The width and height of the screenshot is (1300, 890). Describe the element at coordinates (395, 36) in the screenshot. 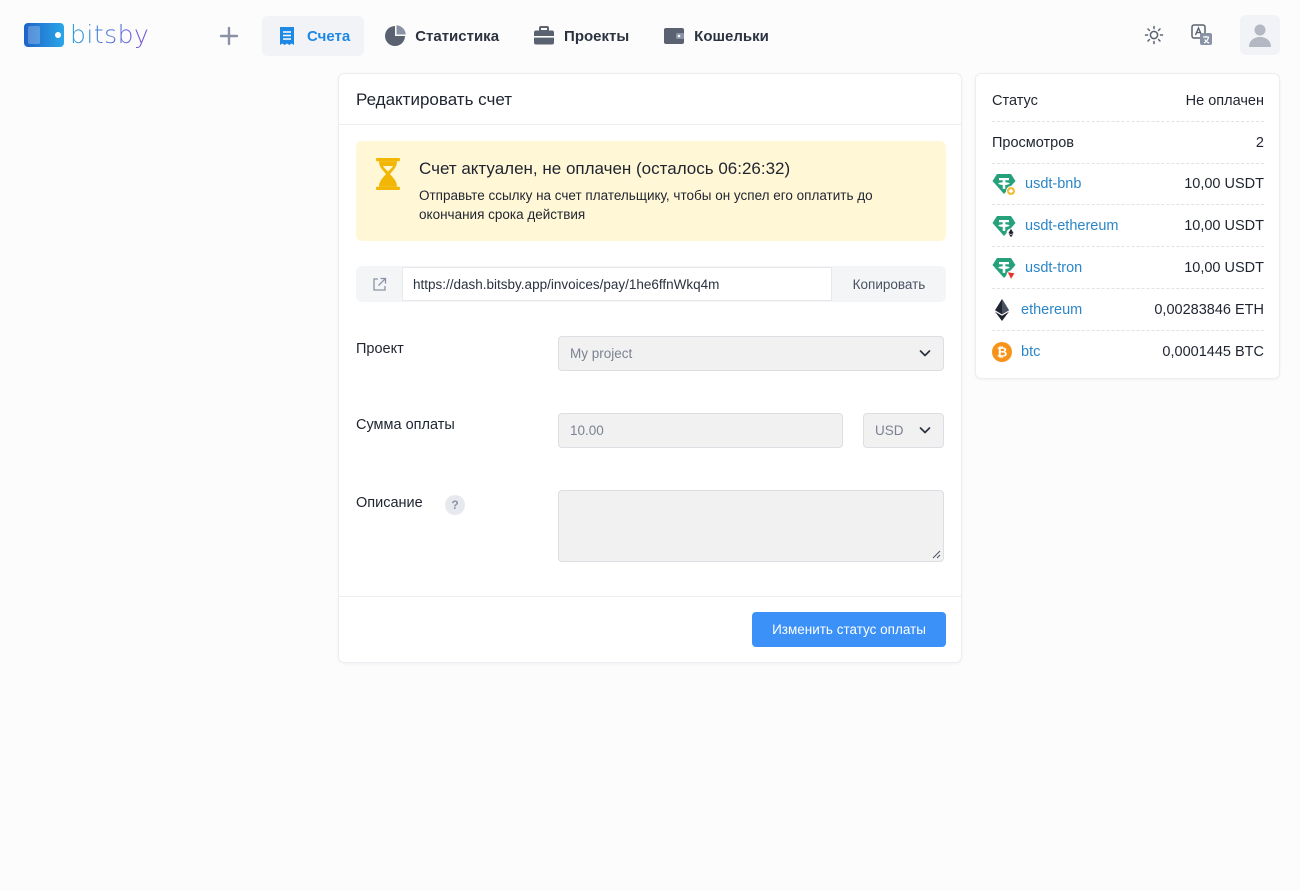

I see `pie-chart-icon` at that location.